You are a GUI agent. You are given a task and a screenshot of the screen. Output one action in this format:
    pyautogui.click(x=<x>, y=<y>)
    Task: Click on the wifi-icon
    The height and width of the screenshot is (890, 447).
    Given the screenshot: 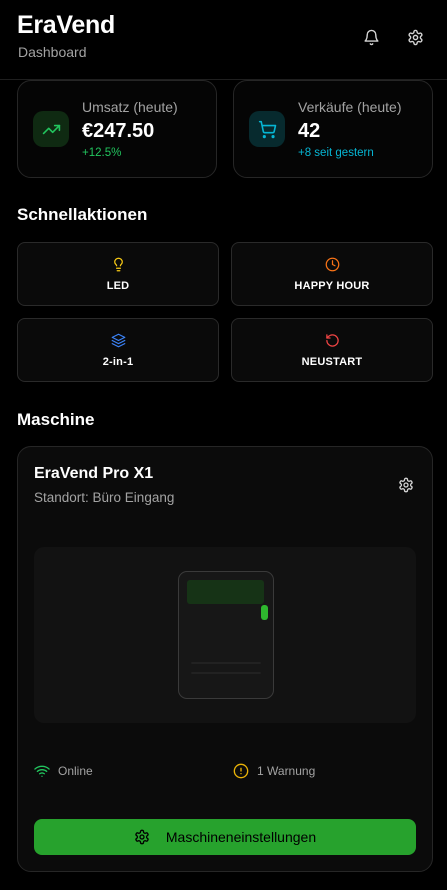 What is the action you would take?
    pyautogui.click(x=42, y=771)
    